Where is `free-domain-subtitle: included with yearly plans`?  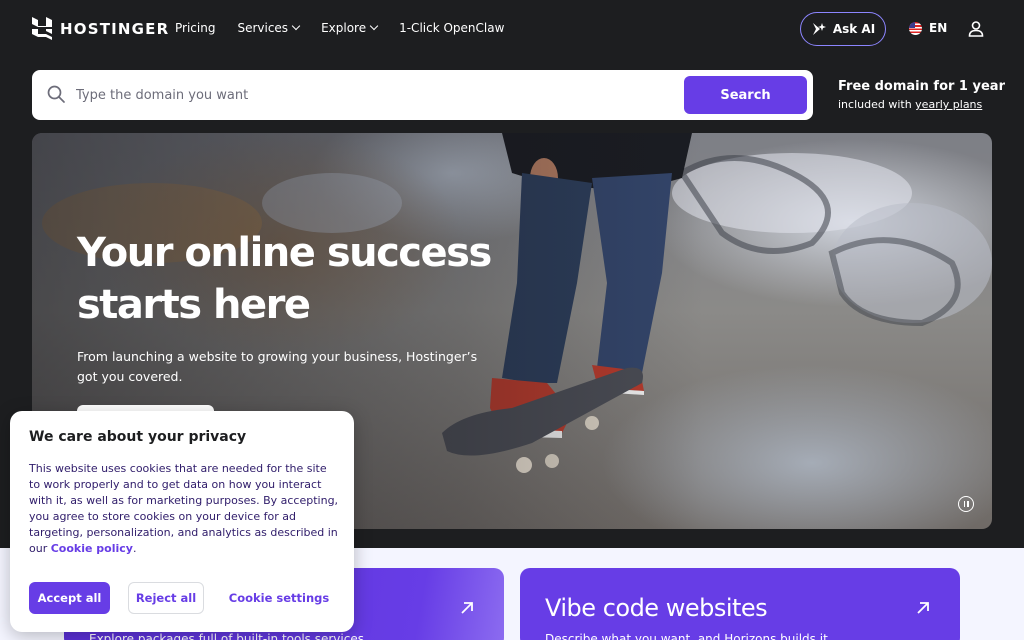 free-domain-subtitle: included with yearly plans is located at coordinates (921, 104).